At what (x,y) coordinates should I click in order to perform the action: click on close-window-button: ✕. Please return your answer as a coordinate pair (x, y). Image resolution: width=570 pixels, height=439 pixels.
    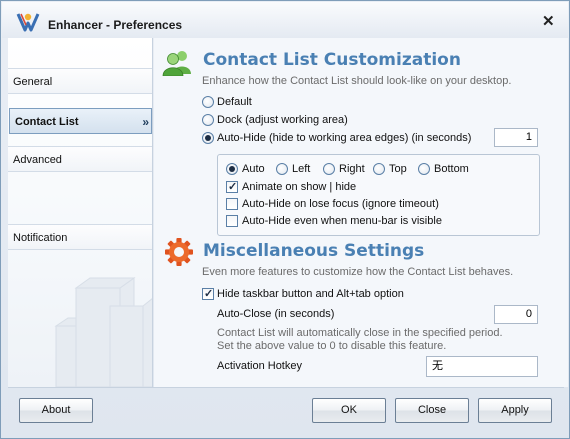
    Looking at the image, I should click on (548, 21).